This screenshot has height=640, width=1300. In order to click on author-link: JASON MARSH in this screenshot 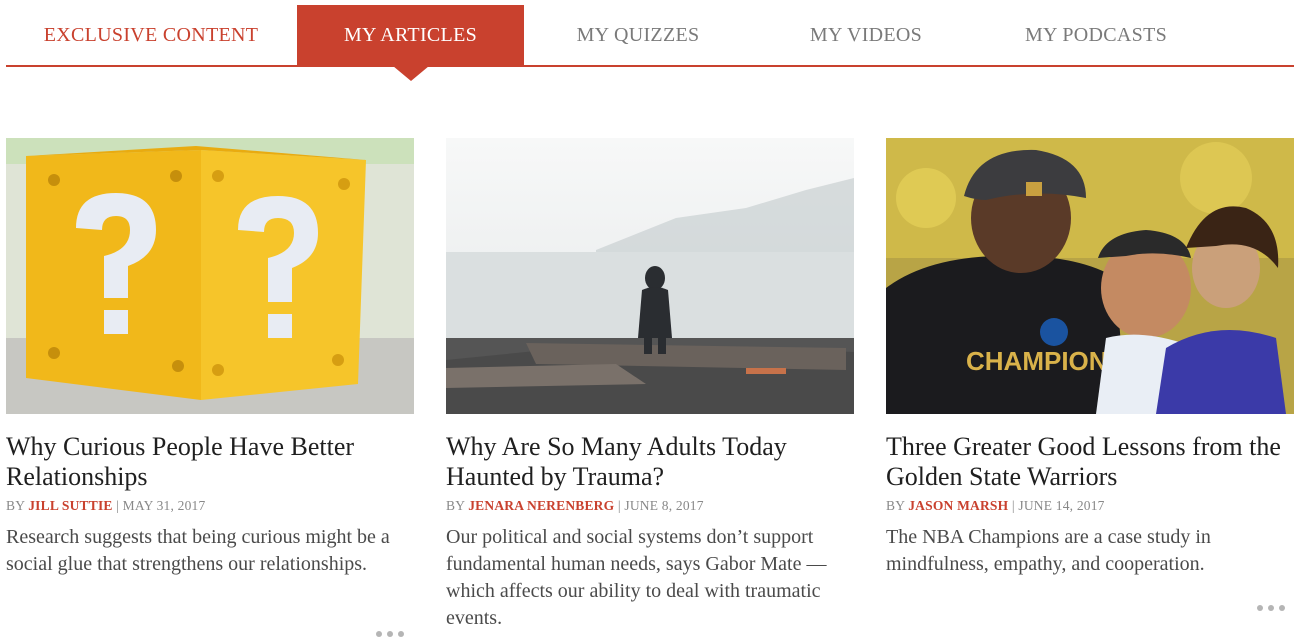, I will do `click(958, 505)`.